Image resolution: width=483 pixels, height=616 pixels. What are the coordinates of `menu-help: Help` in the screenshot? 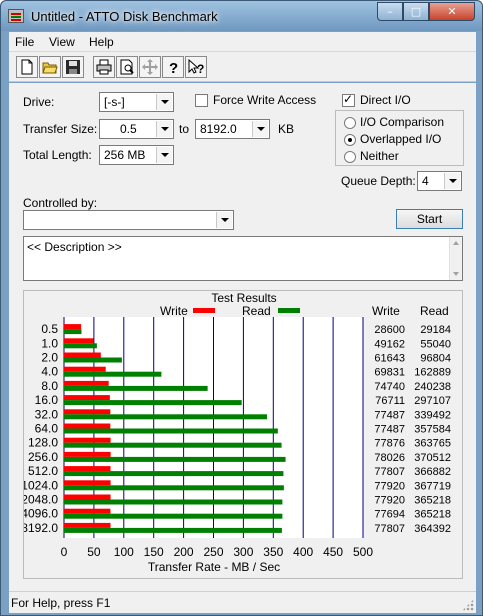 It's located at (101, 42).